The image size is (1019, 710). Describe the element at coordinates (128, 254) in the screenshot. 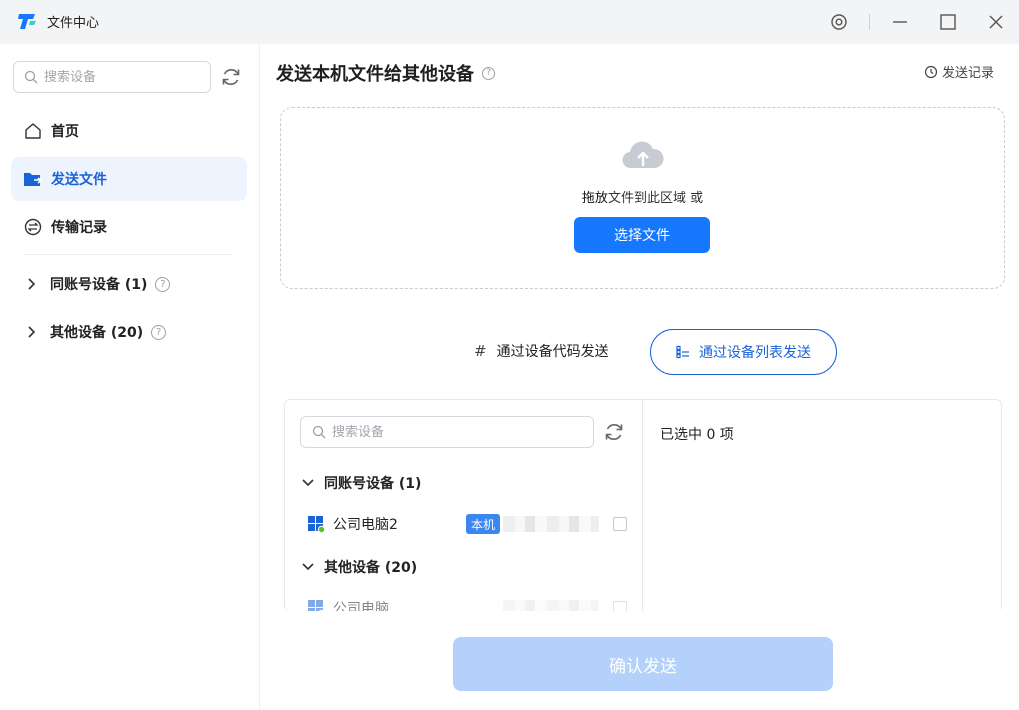

I see `sidebar-divider` at that location.